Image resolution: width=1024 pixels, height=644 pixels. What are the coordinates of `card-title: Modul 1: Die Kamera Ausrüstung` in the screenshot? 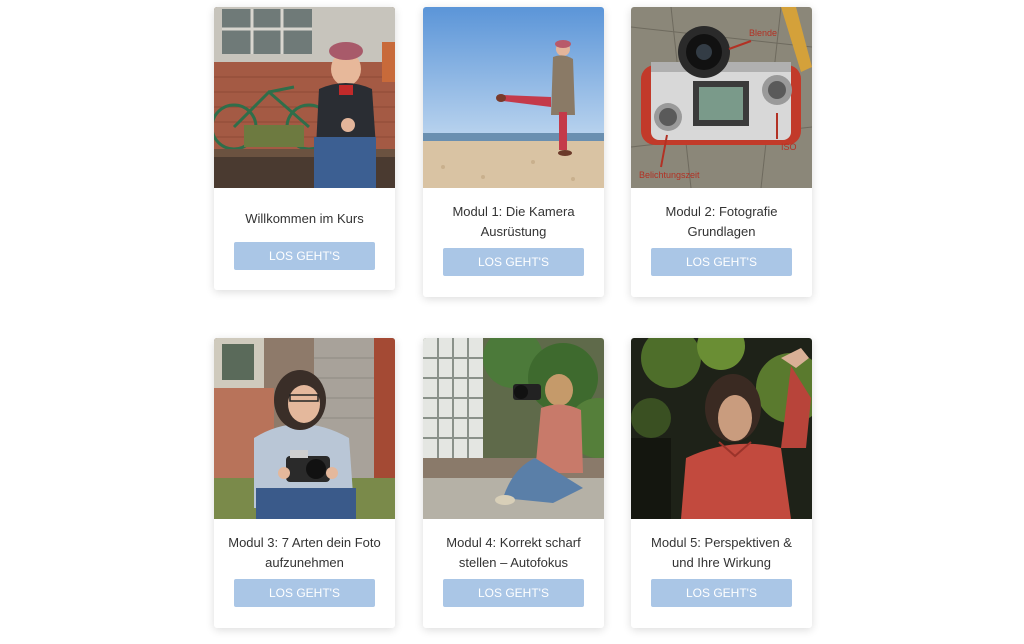 It's located at (513, 221).